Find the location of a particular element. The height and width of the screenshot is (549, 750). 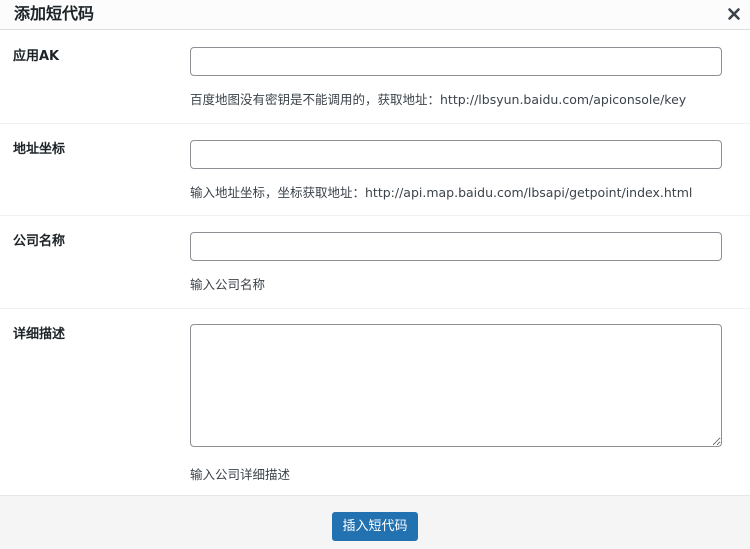

details-description: 输入公司详细描述 is located at coordinates (240, 474).